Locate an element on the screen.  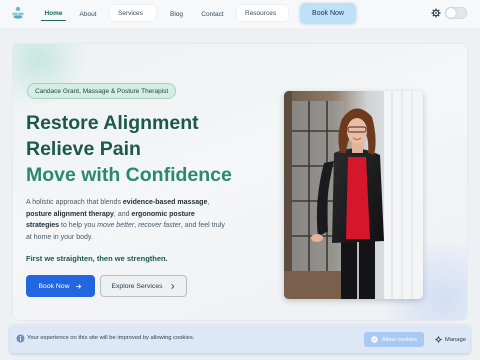
desc-text: , is located at coordinates (208, 202).